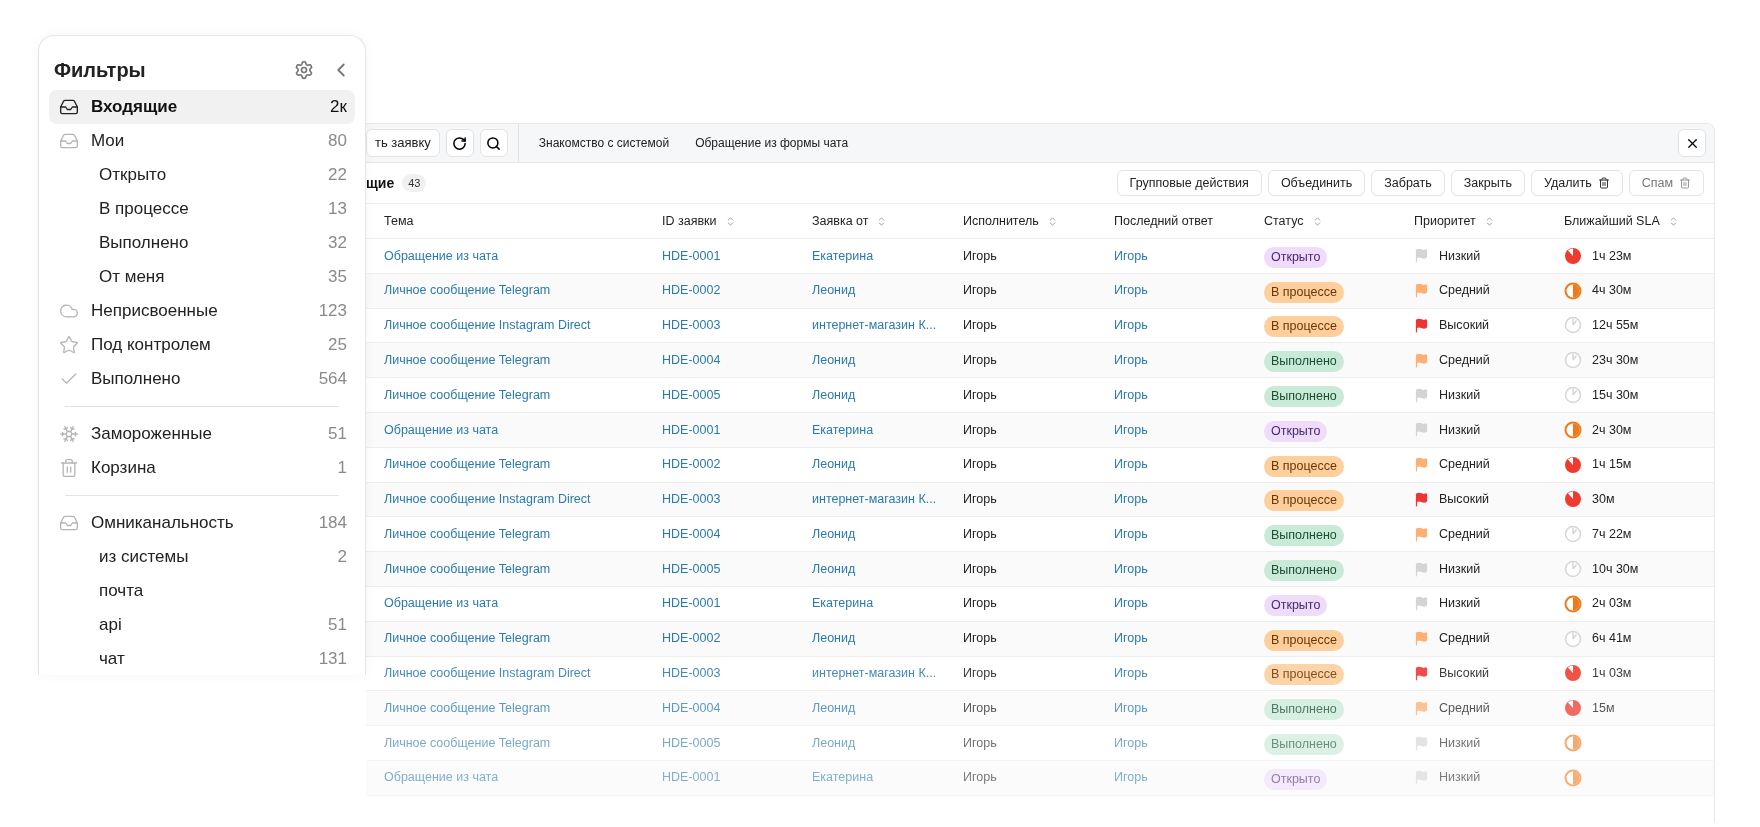  What do you see at coordinates (202, 243) in the screenshot?
I see `filter-item: Выполнено 32` at bounding box center [202, 243].